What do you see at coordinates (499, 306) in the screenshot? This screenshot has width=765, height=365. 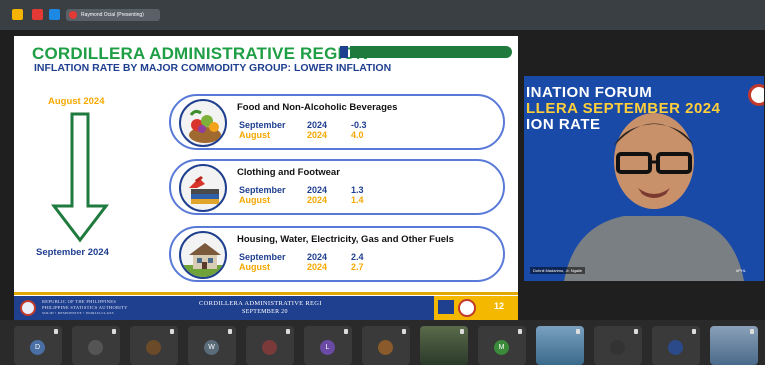 I see `page-number: 12` at bounding box center [499, 306].